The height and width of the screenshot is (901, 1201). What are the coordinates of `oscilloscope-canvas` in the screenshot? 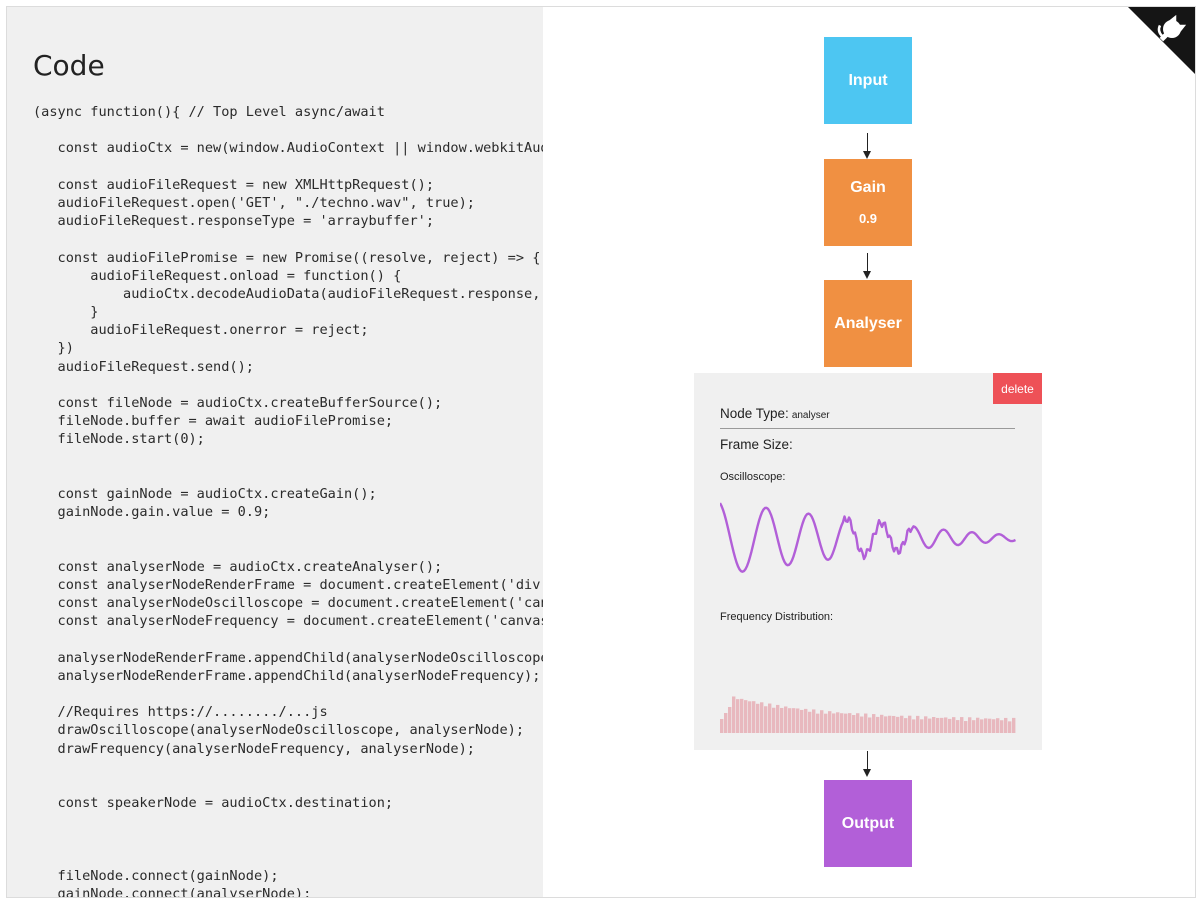 It's located at (868, 537).